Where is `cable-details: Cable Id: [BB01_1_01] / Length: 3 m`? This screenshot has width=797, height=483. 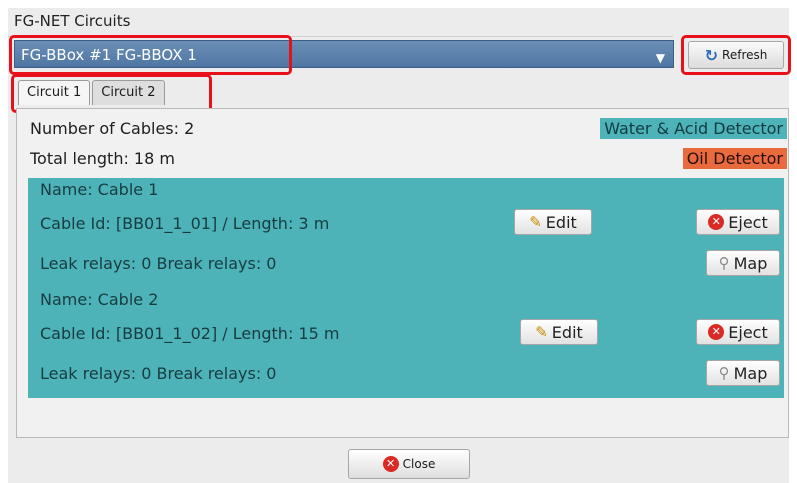
cable-details: Cable Id: [BB01_1_01] / Length: 3 m is located at coordinates (185, 223).